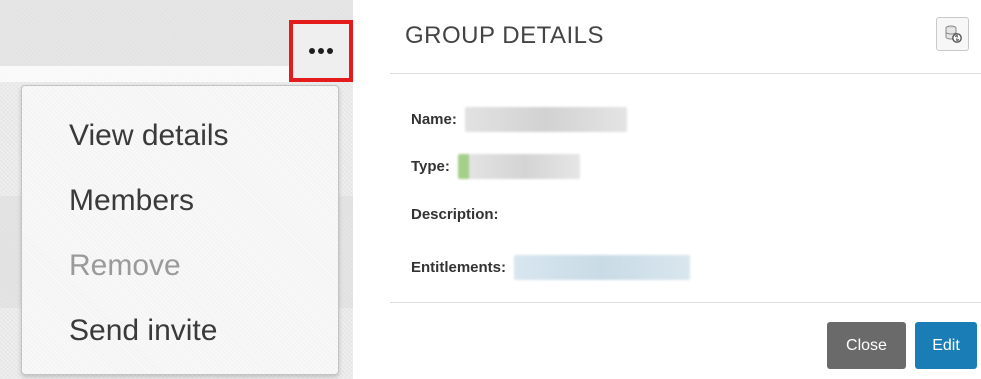 The width and height of the screenshot is (981, 379). I want to click on more-horizontal-icon, so click(321, 51).